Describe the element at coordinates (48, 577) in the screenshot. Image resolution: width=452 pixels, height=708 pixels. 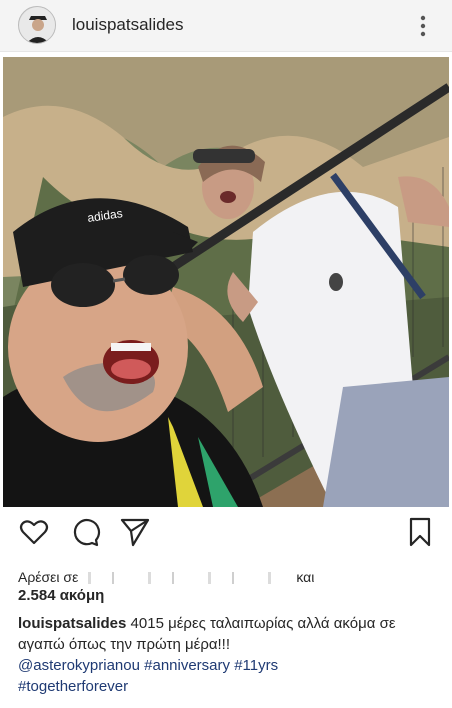
I see `likes-prefix: Αρέσει σε` at that location.